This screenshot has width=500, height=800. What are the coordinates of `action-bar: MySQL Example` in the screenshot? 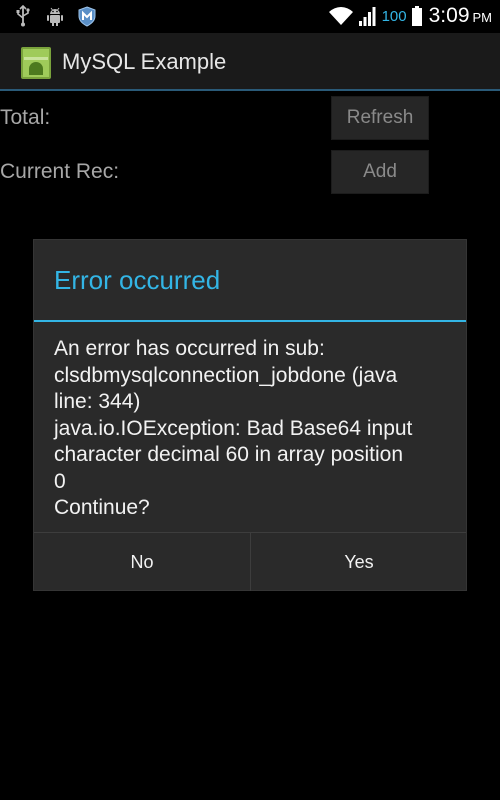 It's located at (250, 62).